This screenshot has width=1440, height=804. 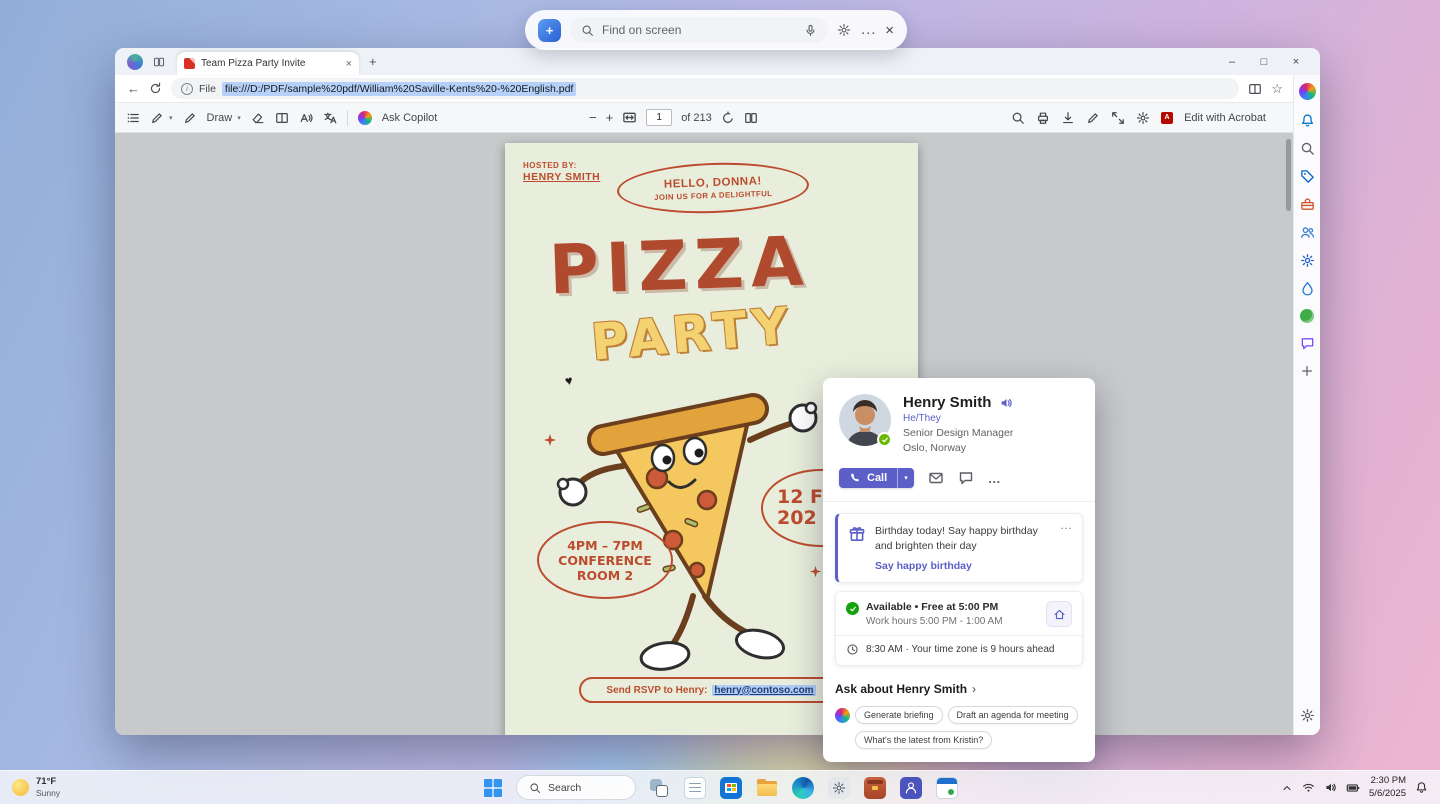 What do you see at coordinates (1012, 715) in the screenshot?
I see `suggestion-chip-draft-agenda: Draft an agenda for meeting` at bounding box center [1012, 715].